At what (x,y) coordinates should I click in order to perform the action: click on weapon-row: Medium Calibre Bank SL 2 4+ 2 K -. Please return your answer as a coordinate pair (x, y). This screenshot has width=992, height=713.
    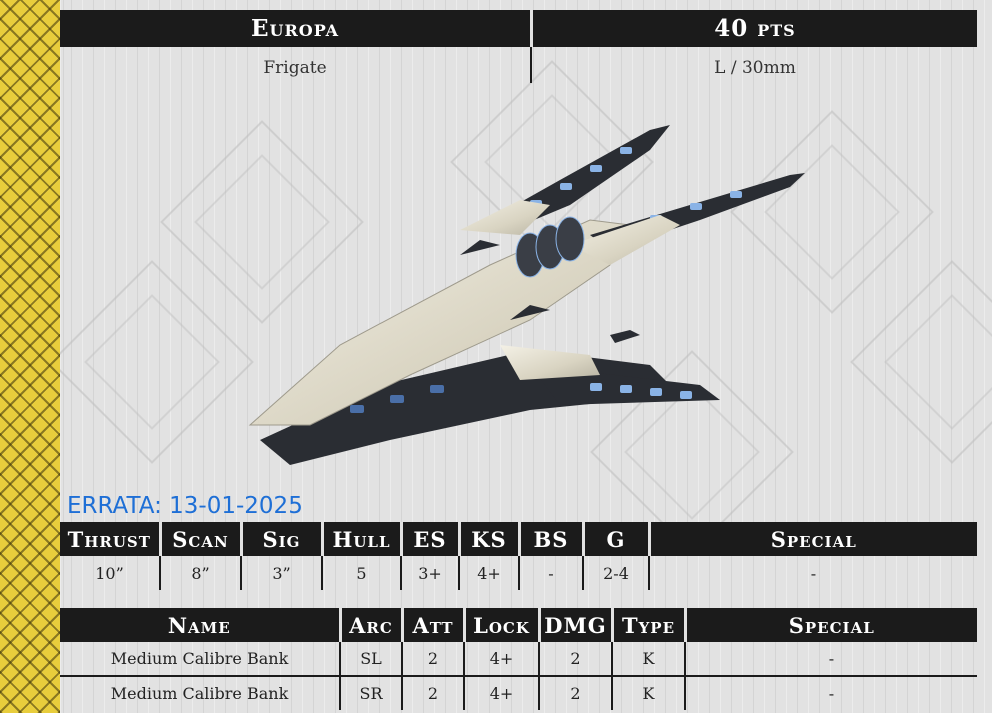
    Looking at the image, I should click on (518, 659).